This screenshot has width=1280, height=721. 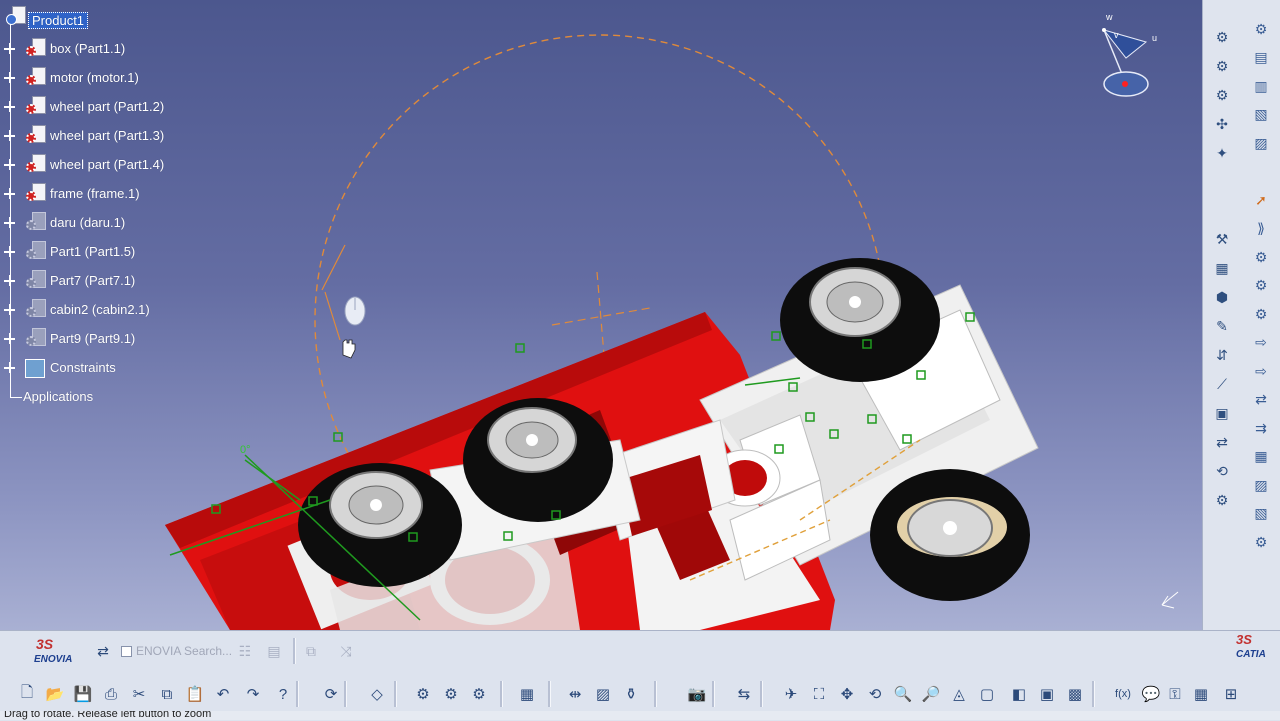 I want to click on tree-item: cabin2 (cabin2.1), so click(x=110, y=310).